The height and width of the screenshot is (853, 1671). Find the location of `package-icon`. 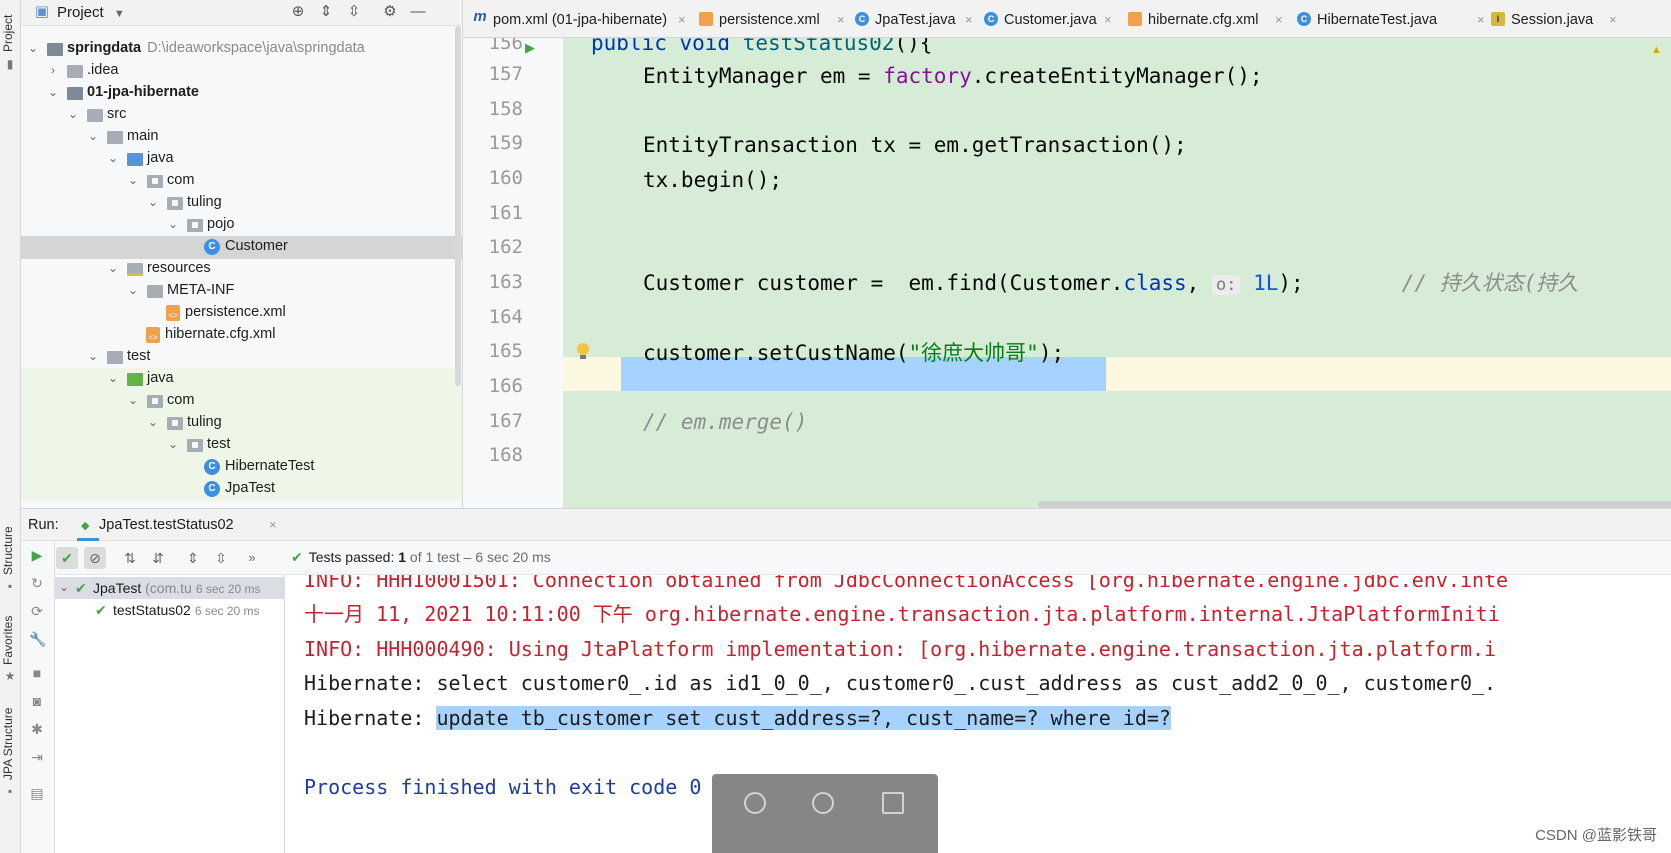

package-icon is located at coordinates (155, 181).